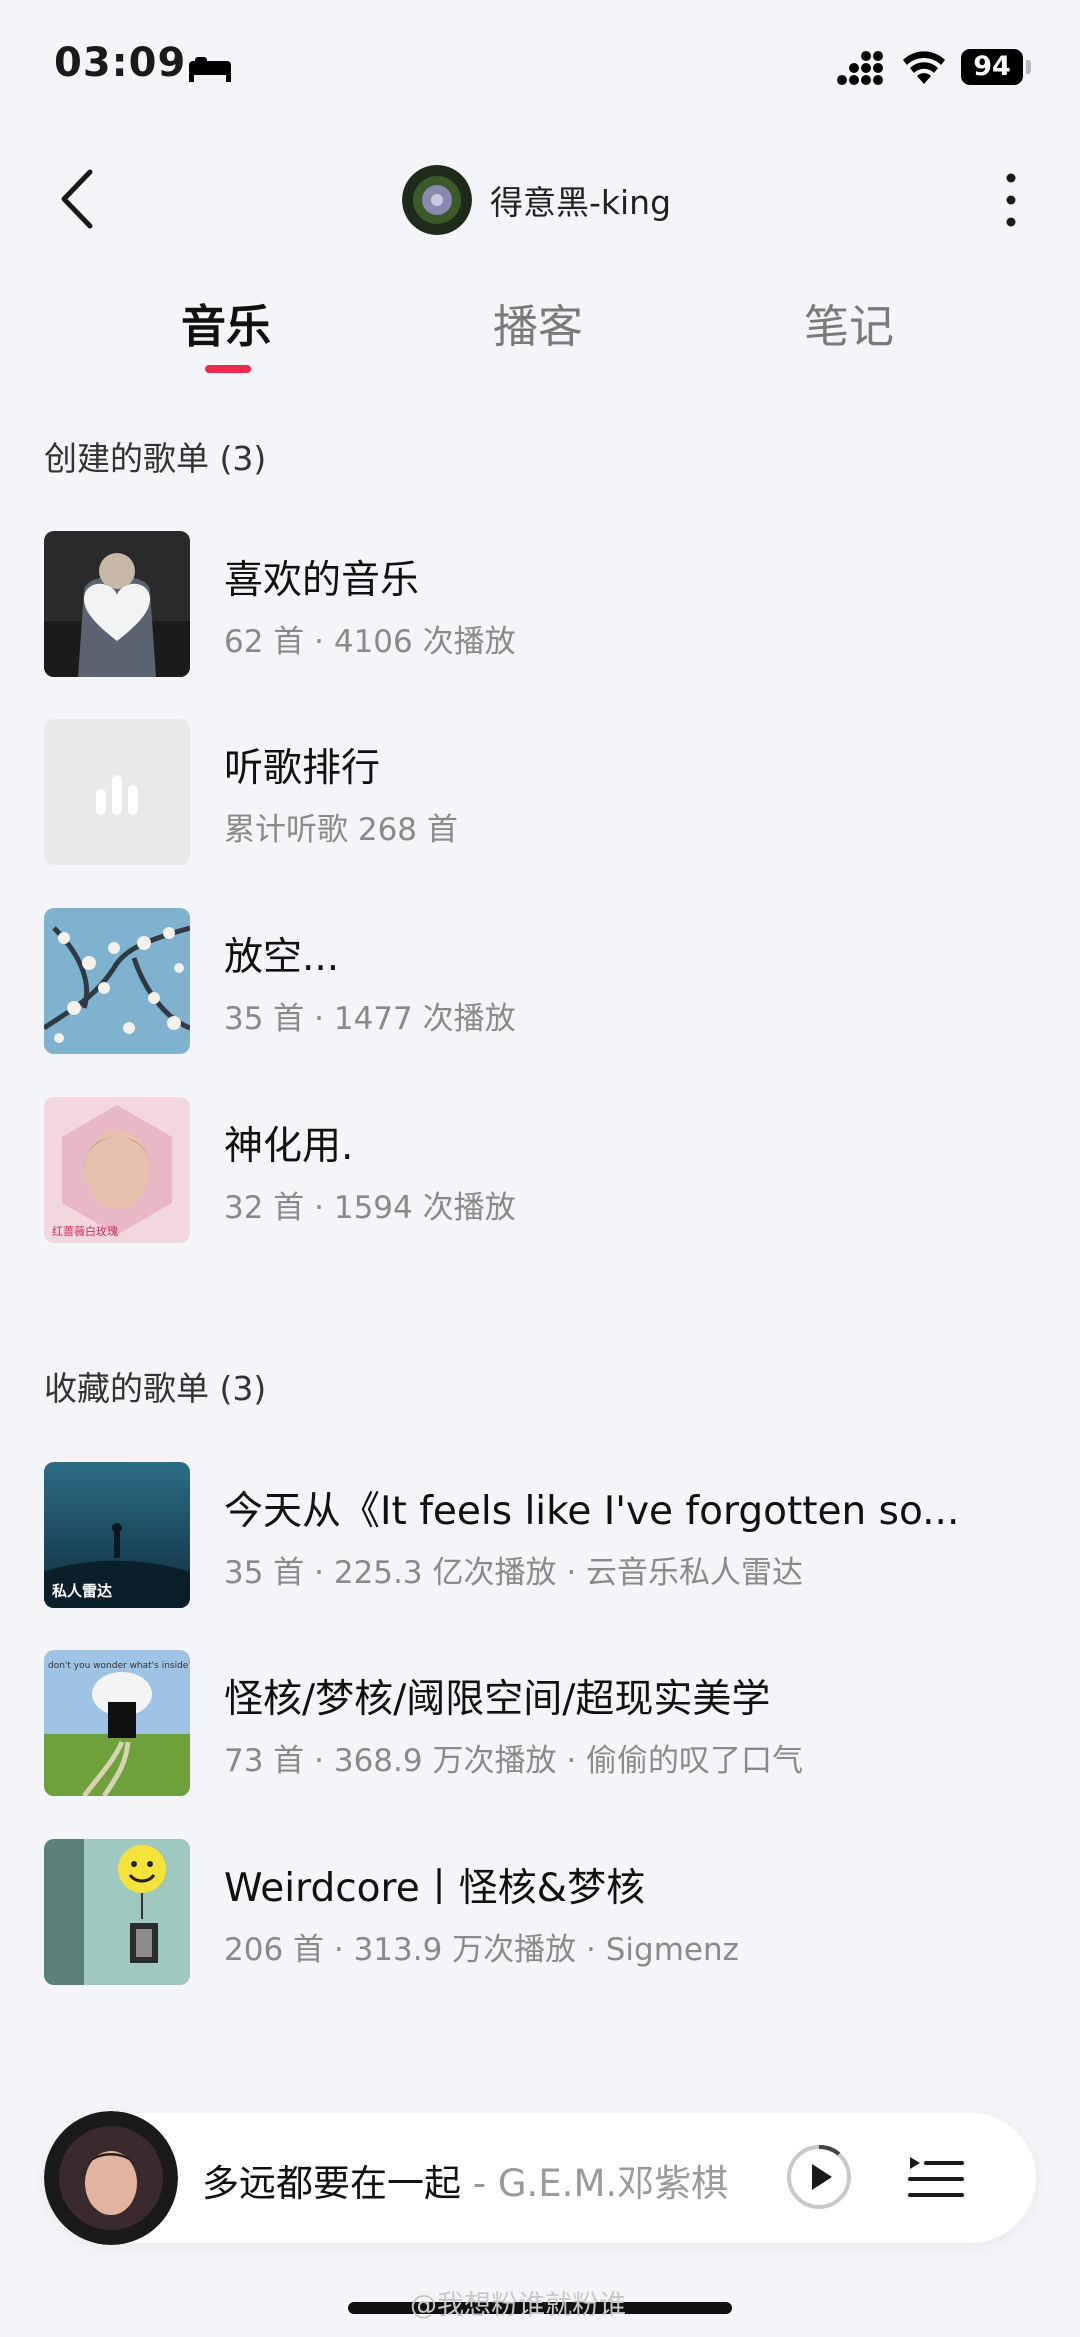  Describe the element at coordinates (76, 199) in the screenshot. I see `back-icon` at that location.